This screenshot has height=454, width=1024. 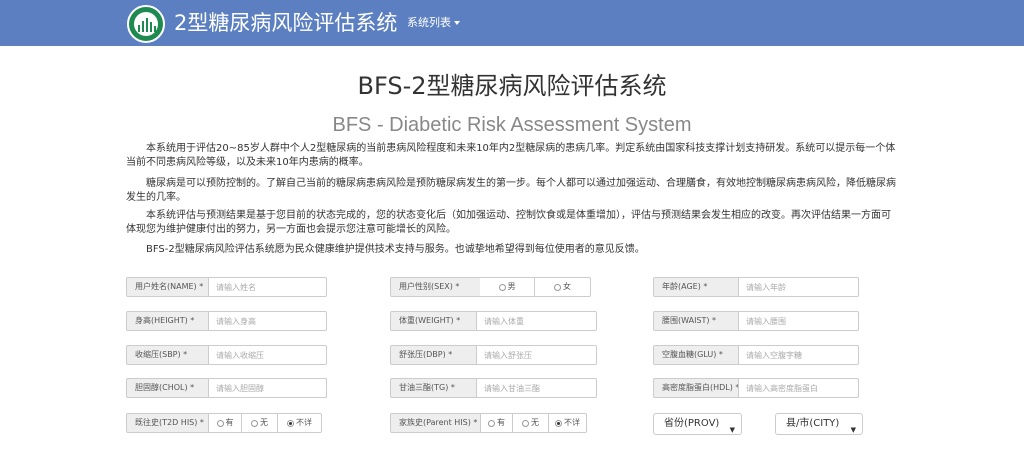 I want to click on glu-field-group: 空腹血糖(GLU) *, so click(x=756, y=355).